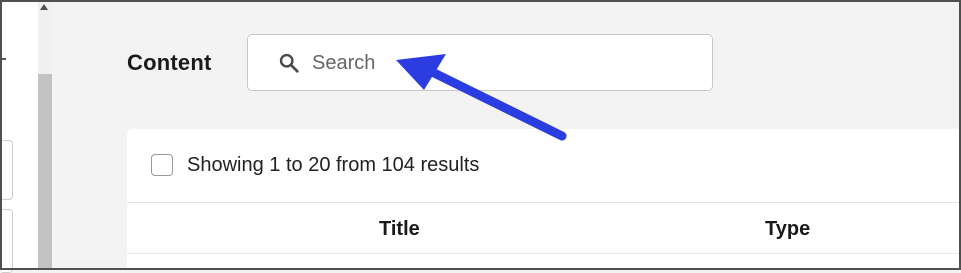 The image size is (961, 273). Describe the element at coordinates (45, 172) in the screenshot. I see `scrollbar-thumb` at that location.